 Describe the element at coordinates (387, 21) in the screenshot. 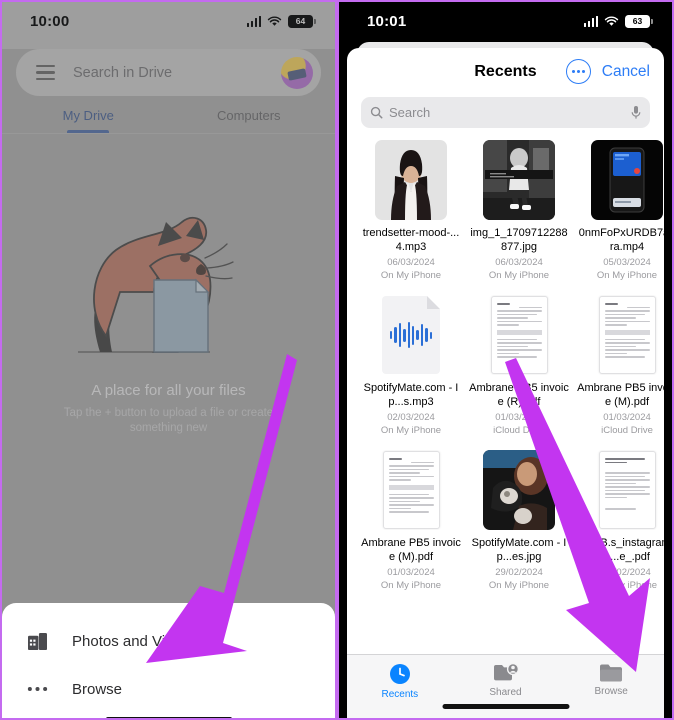

I see `right-status-clock: 10:01` at that location.